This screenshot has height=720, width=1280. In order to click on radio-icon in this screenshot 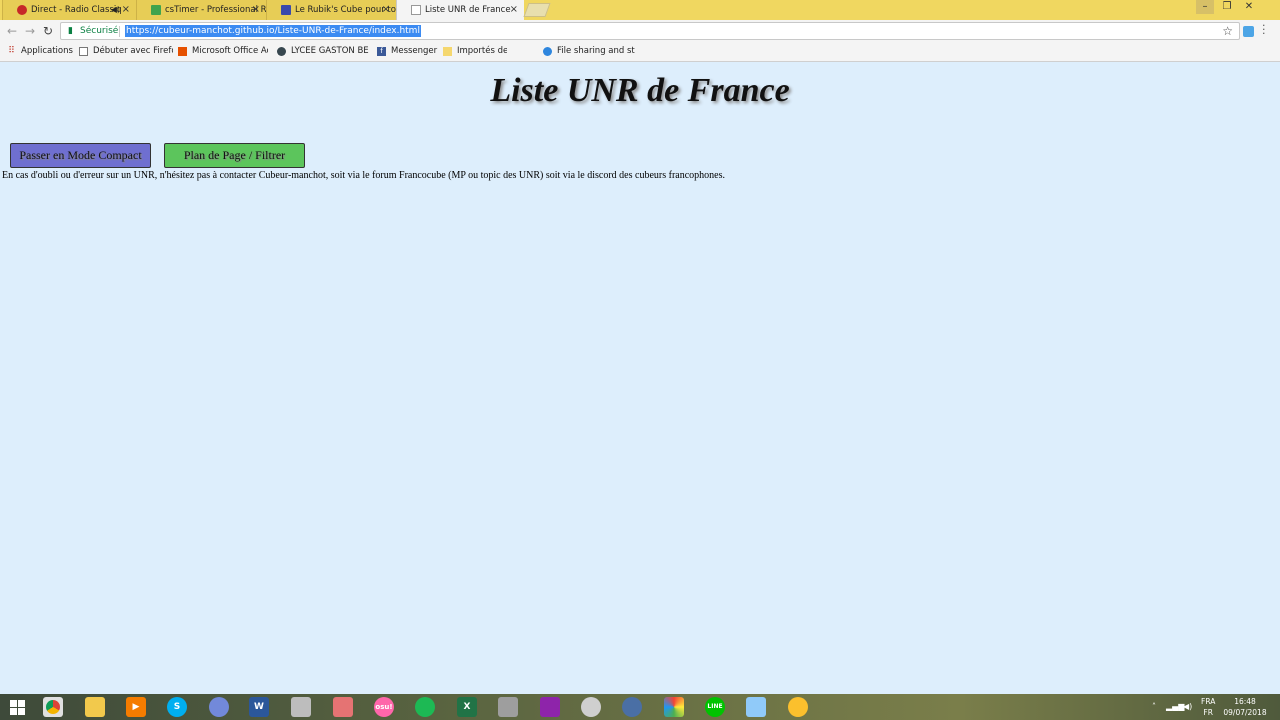, I will do `click(22, 10)`.